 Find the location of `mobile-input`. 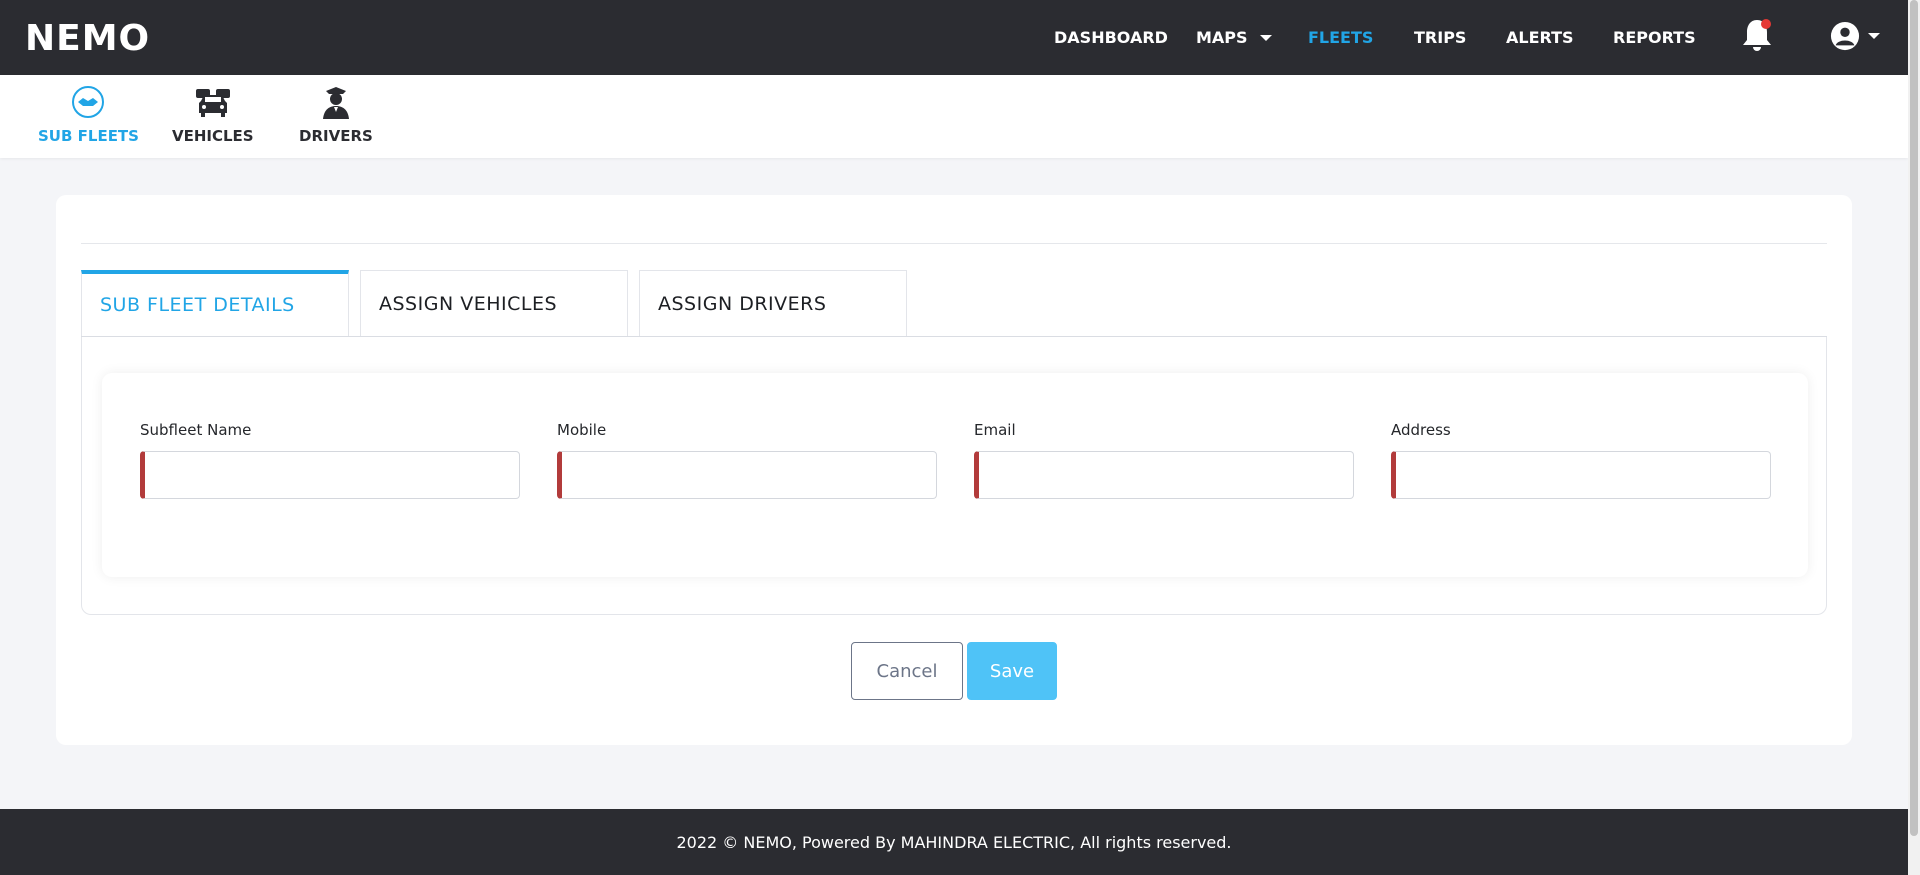

mobile-input is located at coordinates (747, 475).